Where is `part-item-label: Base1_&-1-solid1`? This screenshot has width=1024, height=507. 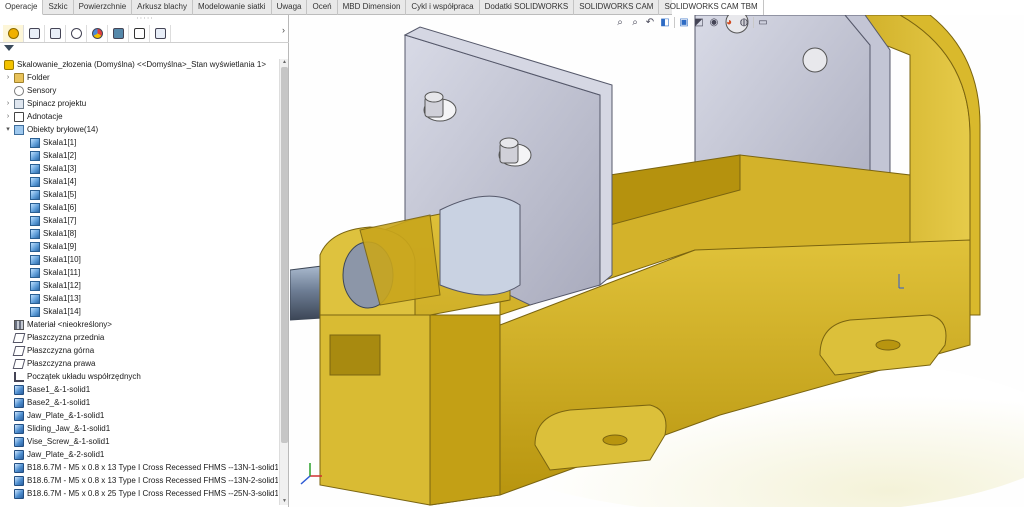
part-item-label: Base1_&-1-solid1 is located at coordinates (59, 389).